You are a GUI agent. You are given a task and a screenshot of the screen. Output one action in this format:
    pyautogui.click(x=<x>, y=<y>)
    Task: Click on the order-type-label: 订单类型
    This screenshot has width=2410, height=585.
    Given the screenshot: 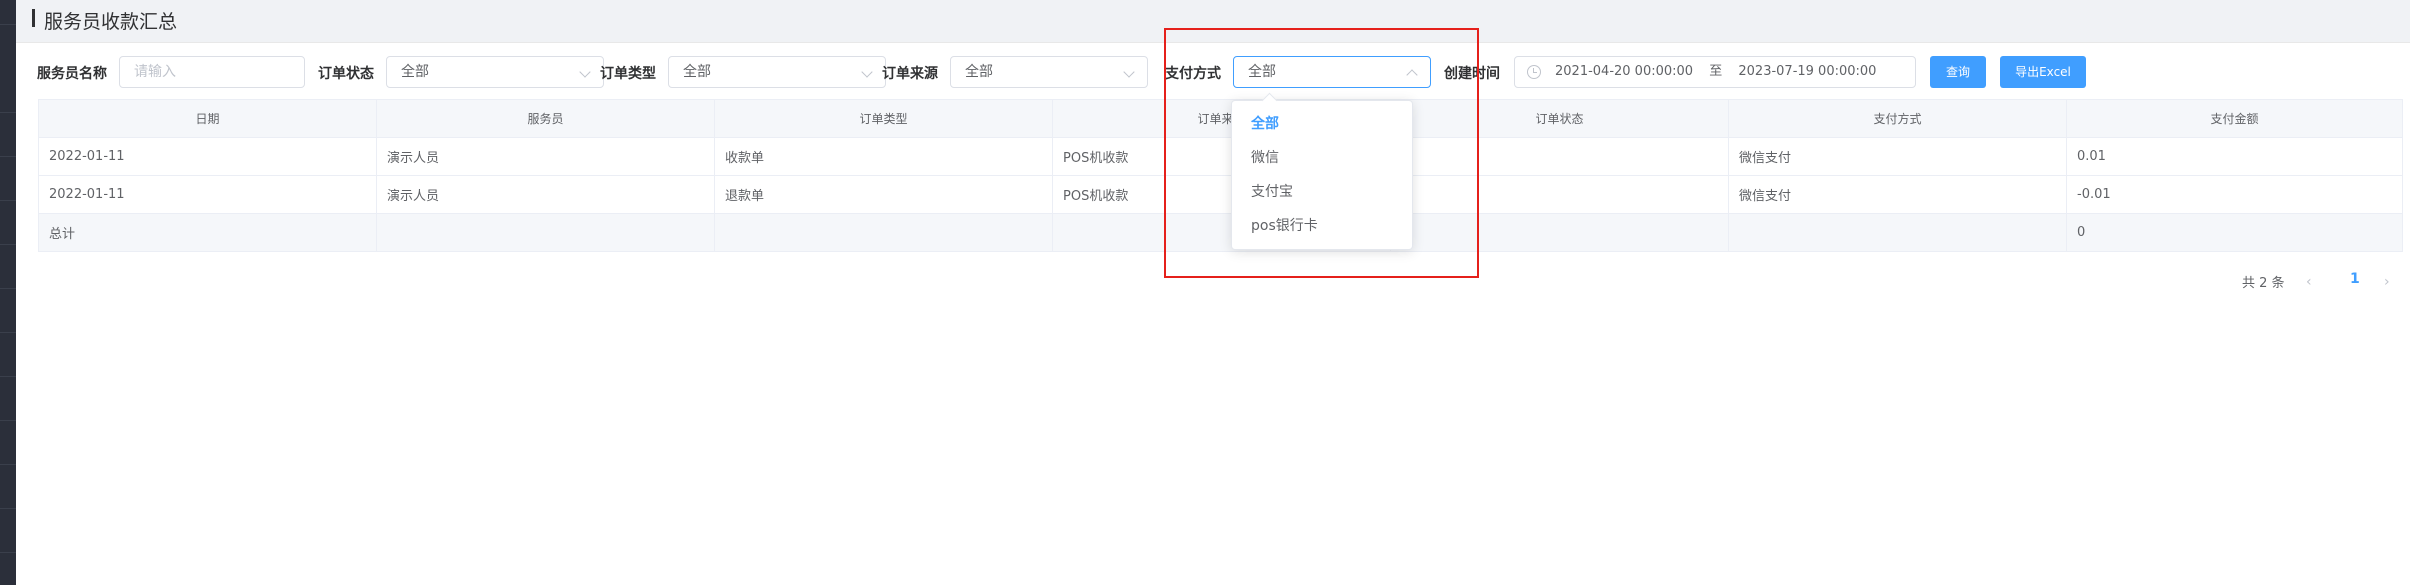 What is the action you would take?
    pyautogui.click(x=628, y=74)
    